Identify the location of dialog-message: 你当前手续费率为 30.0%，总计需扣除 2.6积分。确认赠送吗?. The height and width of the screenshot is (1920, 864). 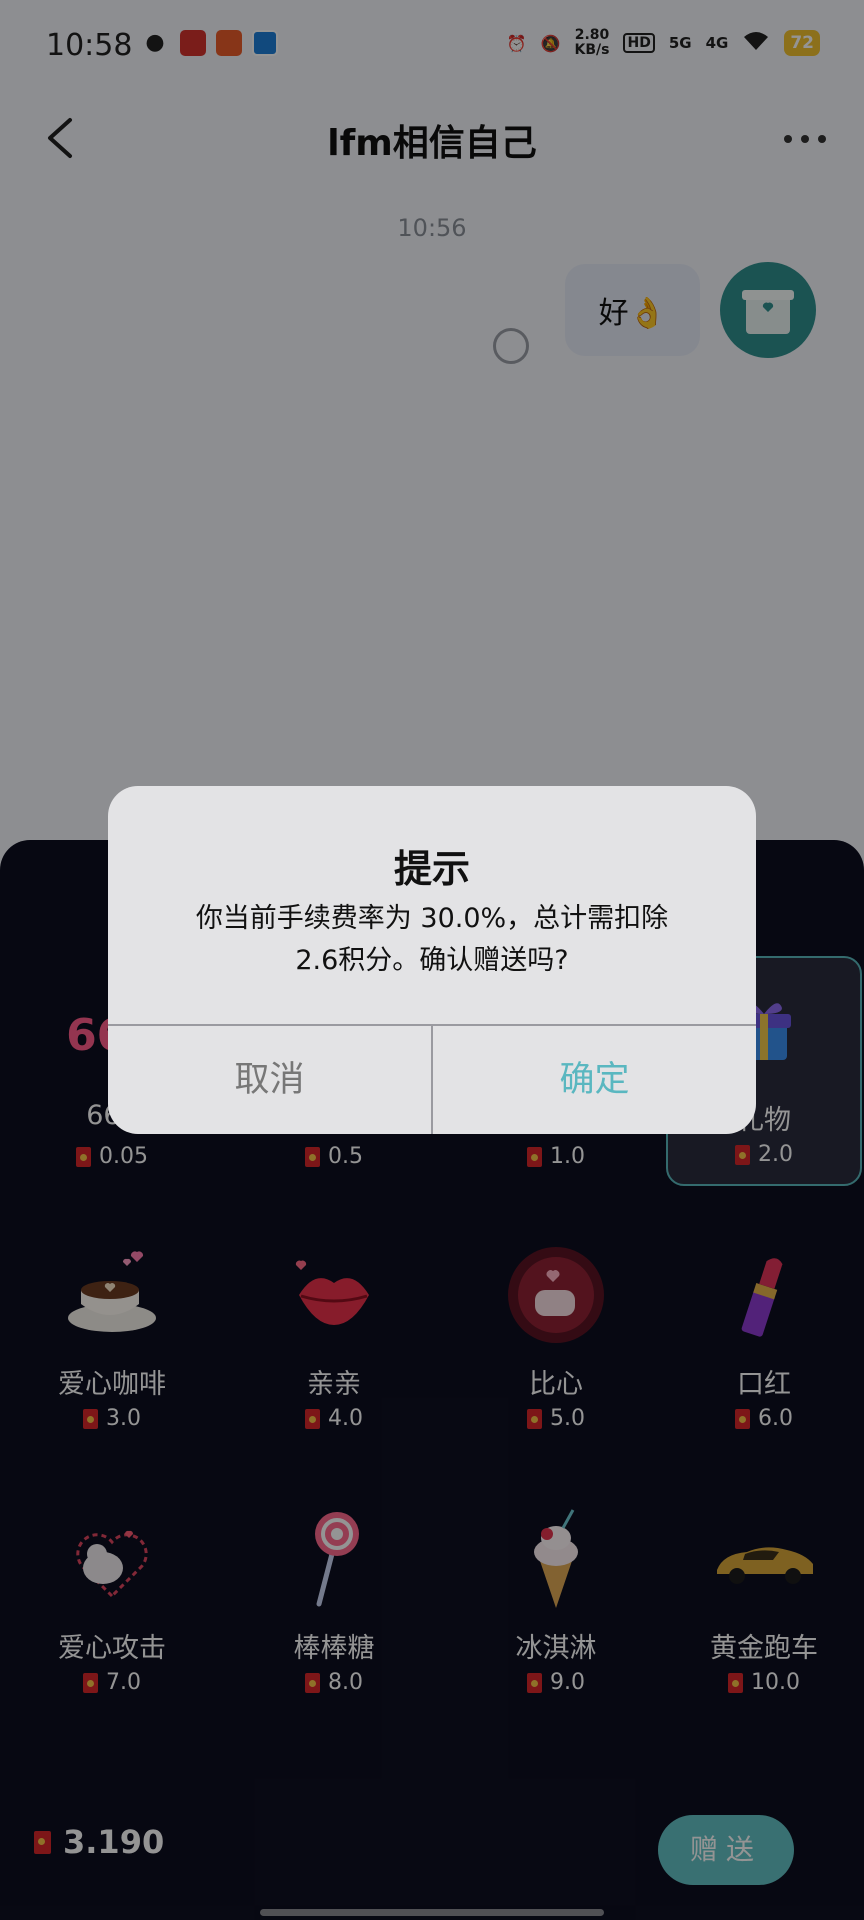
(432, 939).